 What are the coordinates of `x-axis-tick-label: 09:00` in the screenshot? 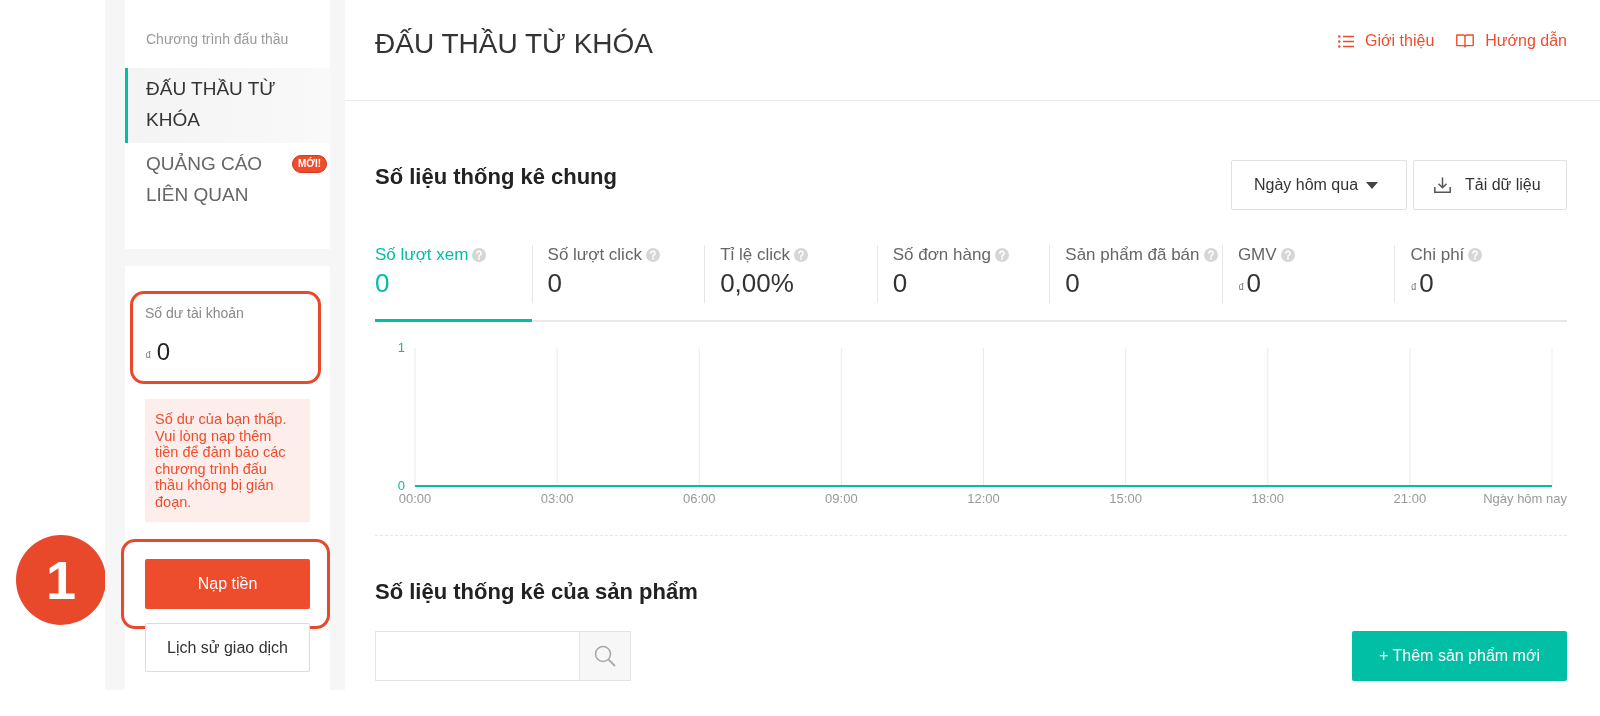 It's located at (841, 498).